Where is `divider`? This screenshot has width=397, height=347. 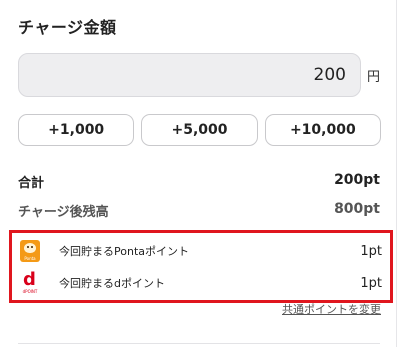
divider is located at coordinates (199, 343).